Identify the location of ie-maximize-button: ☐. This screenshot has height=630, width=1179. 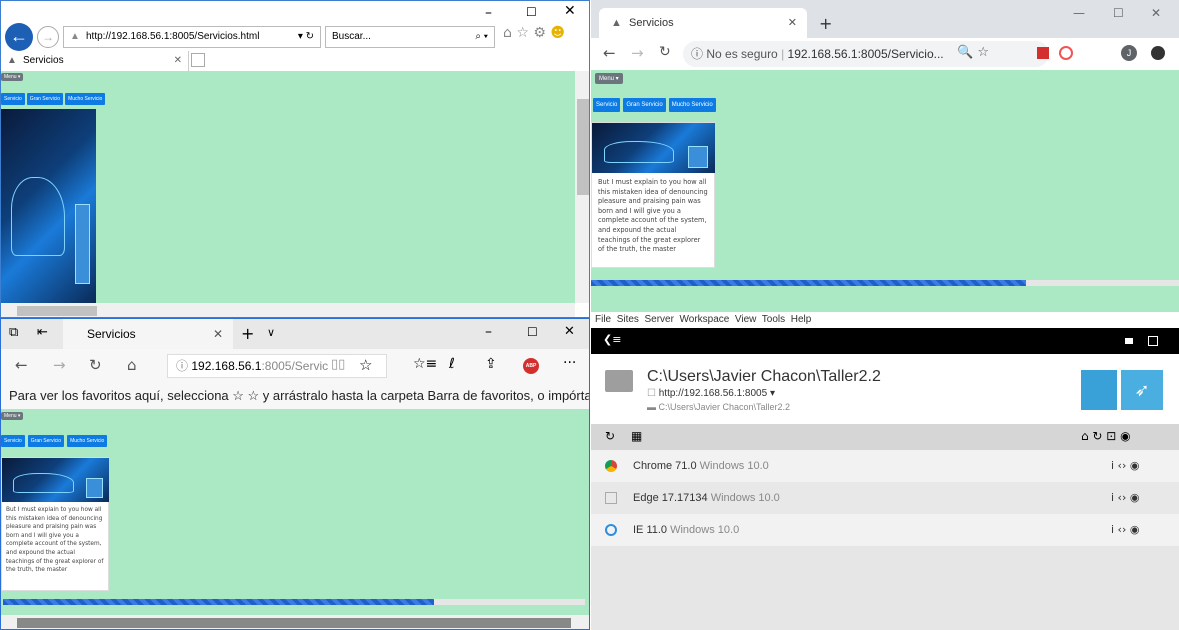
(531, 12).